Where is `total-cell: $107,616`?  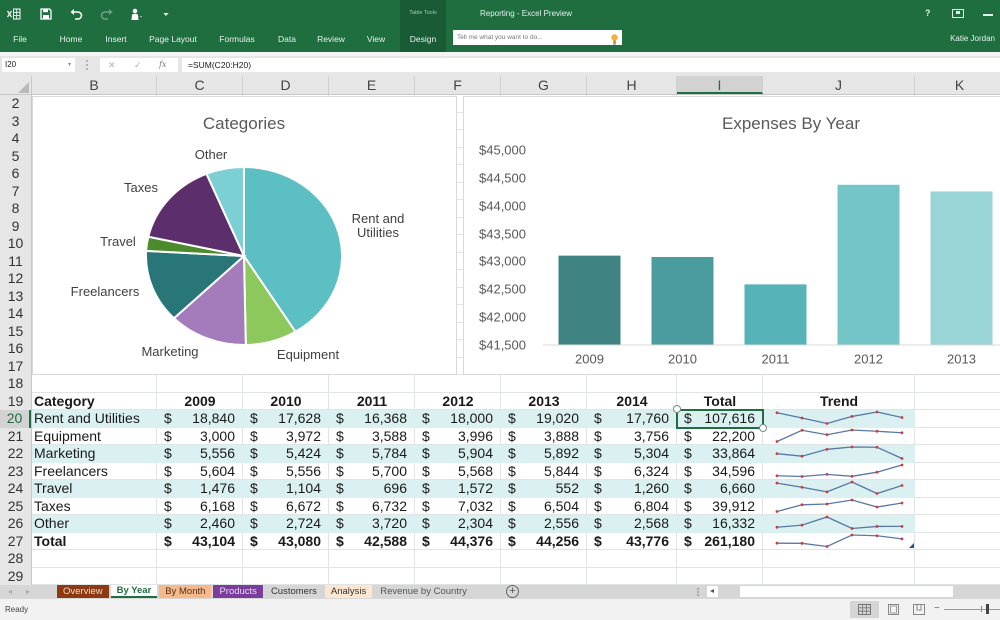 total-cell: $107,616 is located at coordinates (720, 419).